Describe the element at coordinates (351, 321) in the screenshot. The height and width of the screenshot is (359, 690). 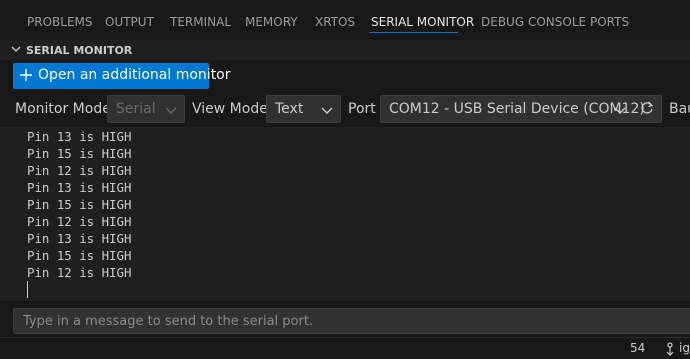
I see `serial-message-input` at that location.